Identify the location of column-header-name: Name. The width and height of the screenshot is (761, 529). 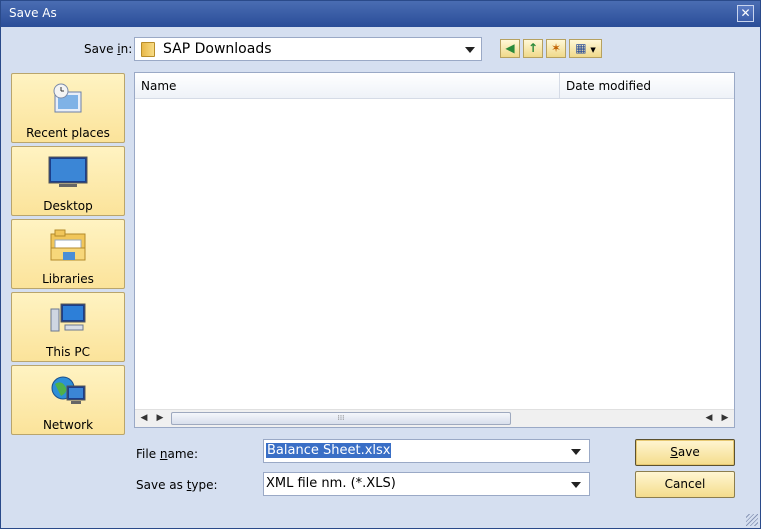
(347, 86).